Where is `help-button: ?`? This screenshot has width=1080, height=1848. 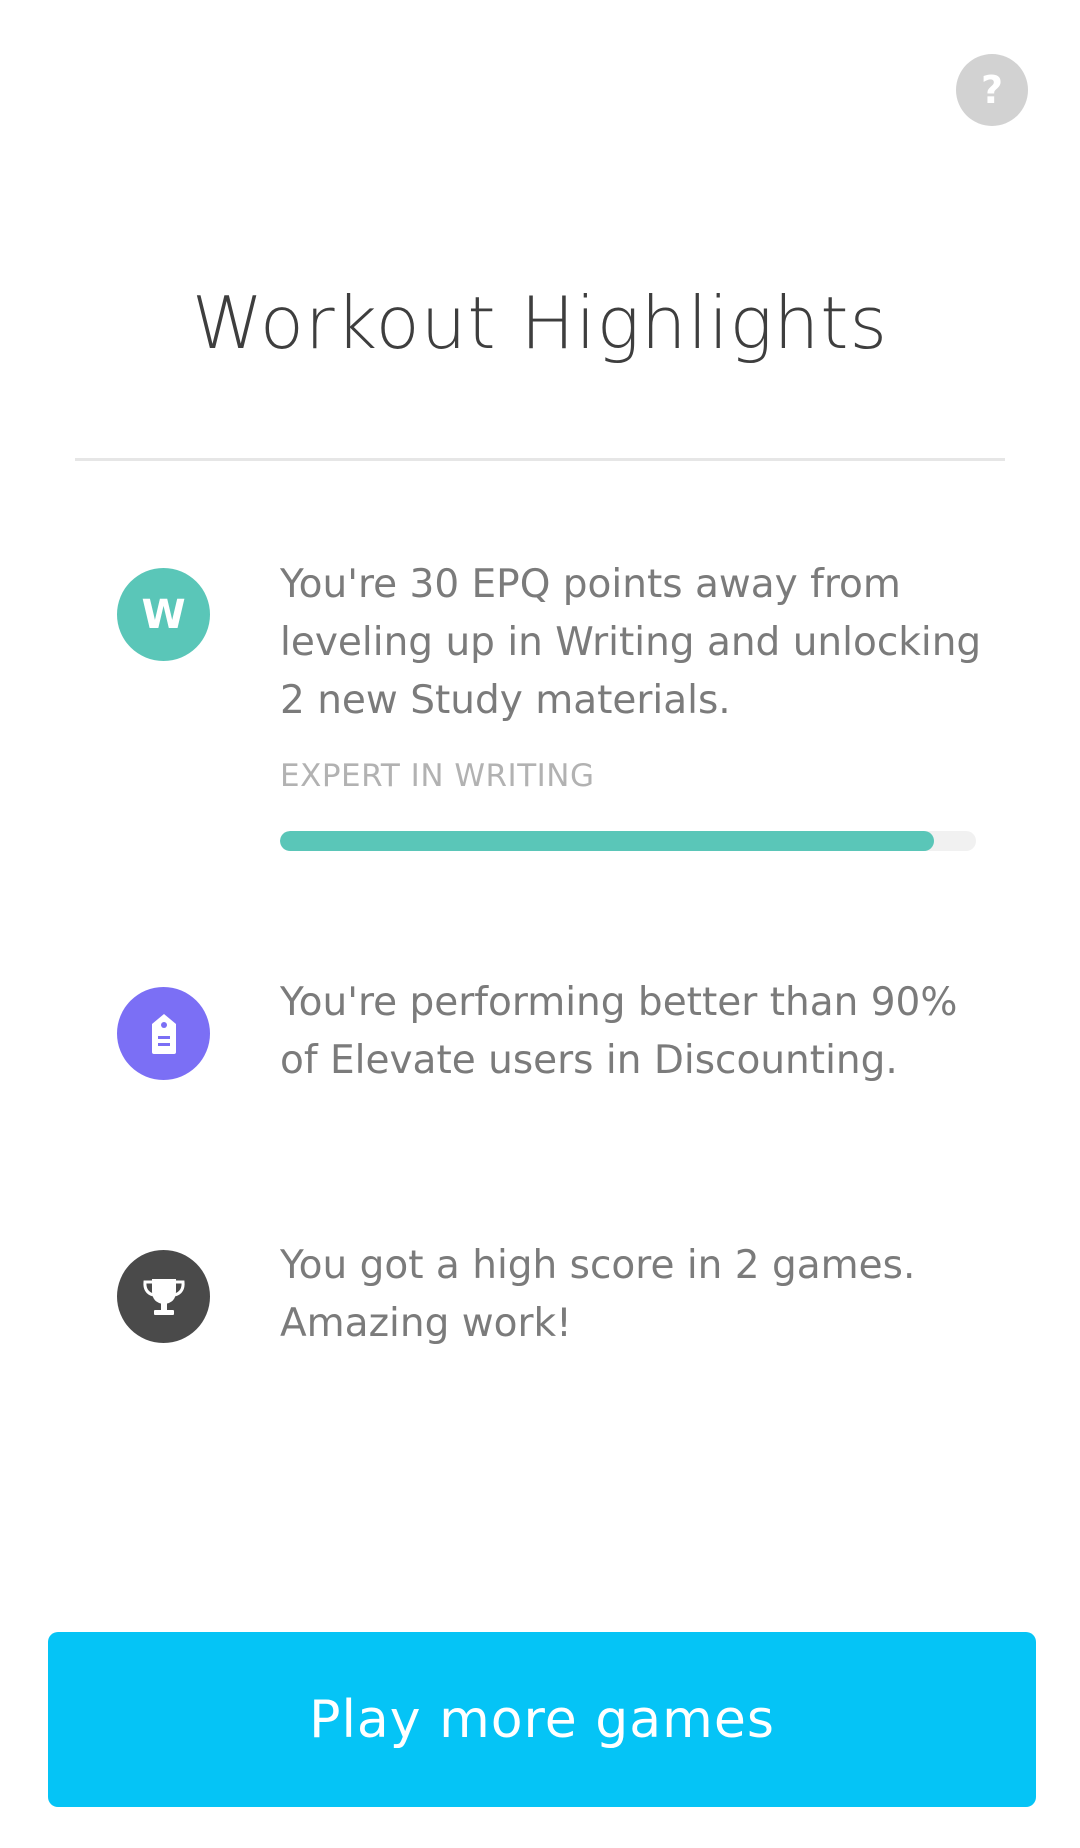
help-button: ? is located at coordinates (992, 90).